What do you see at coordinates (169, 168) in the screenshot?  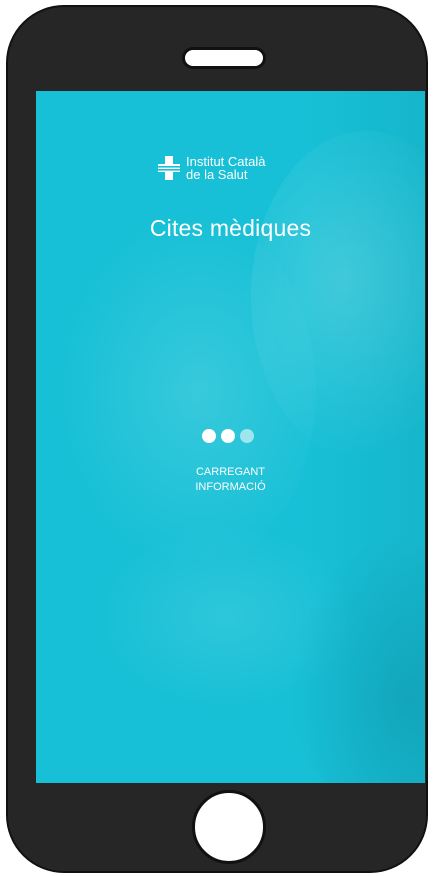 I see `health-cross-icon` at bounding box center [169, 168].